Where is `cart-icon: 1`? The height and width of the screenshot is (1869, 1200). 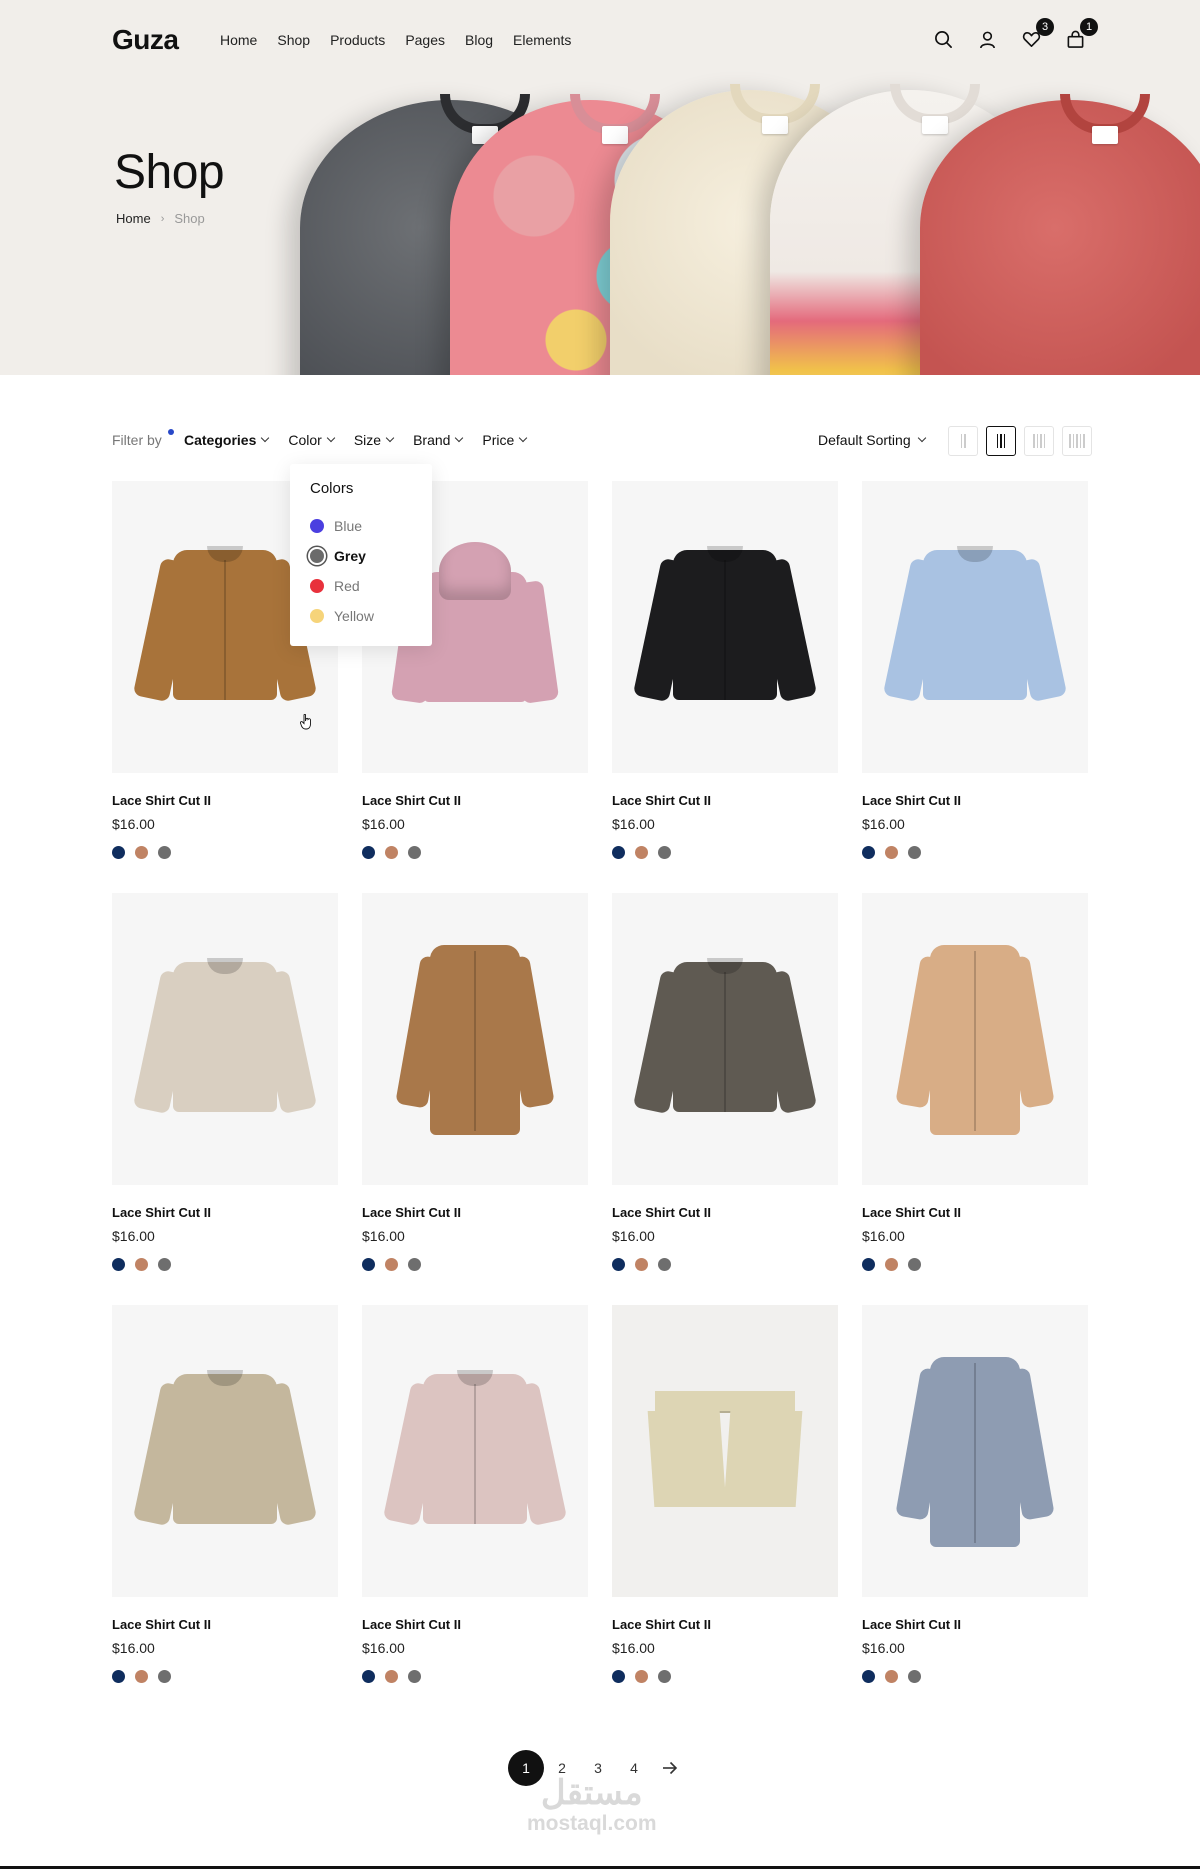 cart-icon: 1 is located at coordinates (1081, 34).